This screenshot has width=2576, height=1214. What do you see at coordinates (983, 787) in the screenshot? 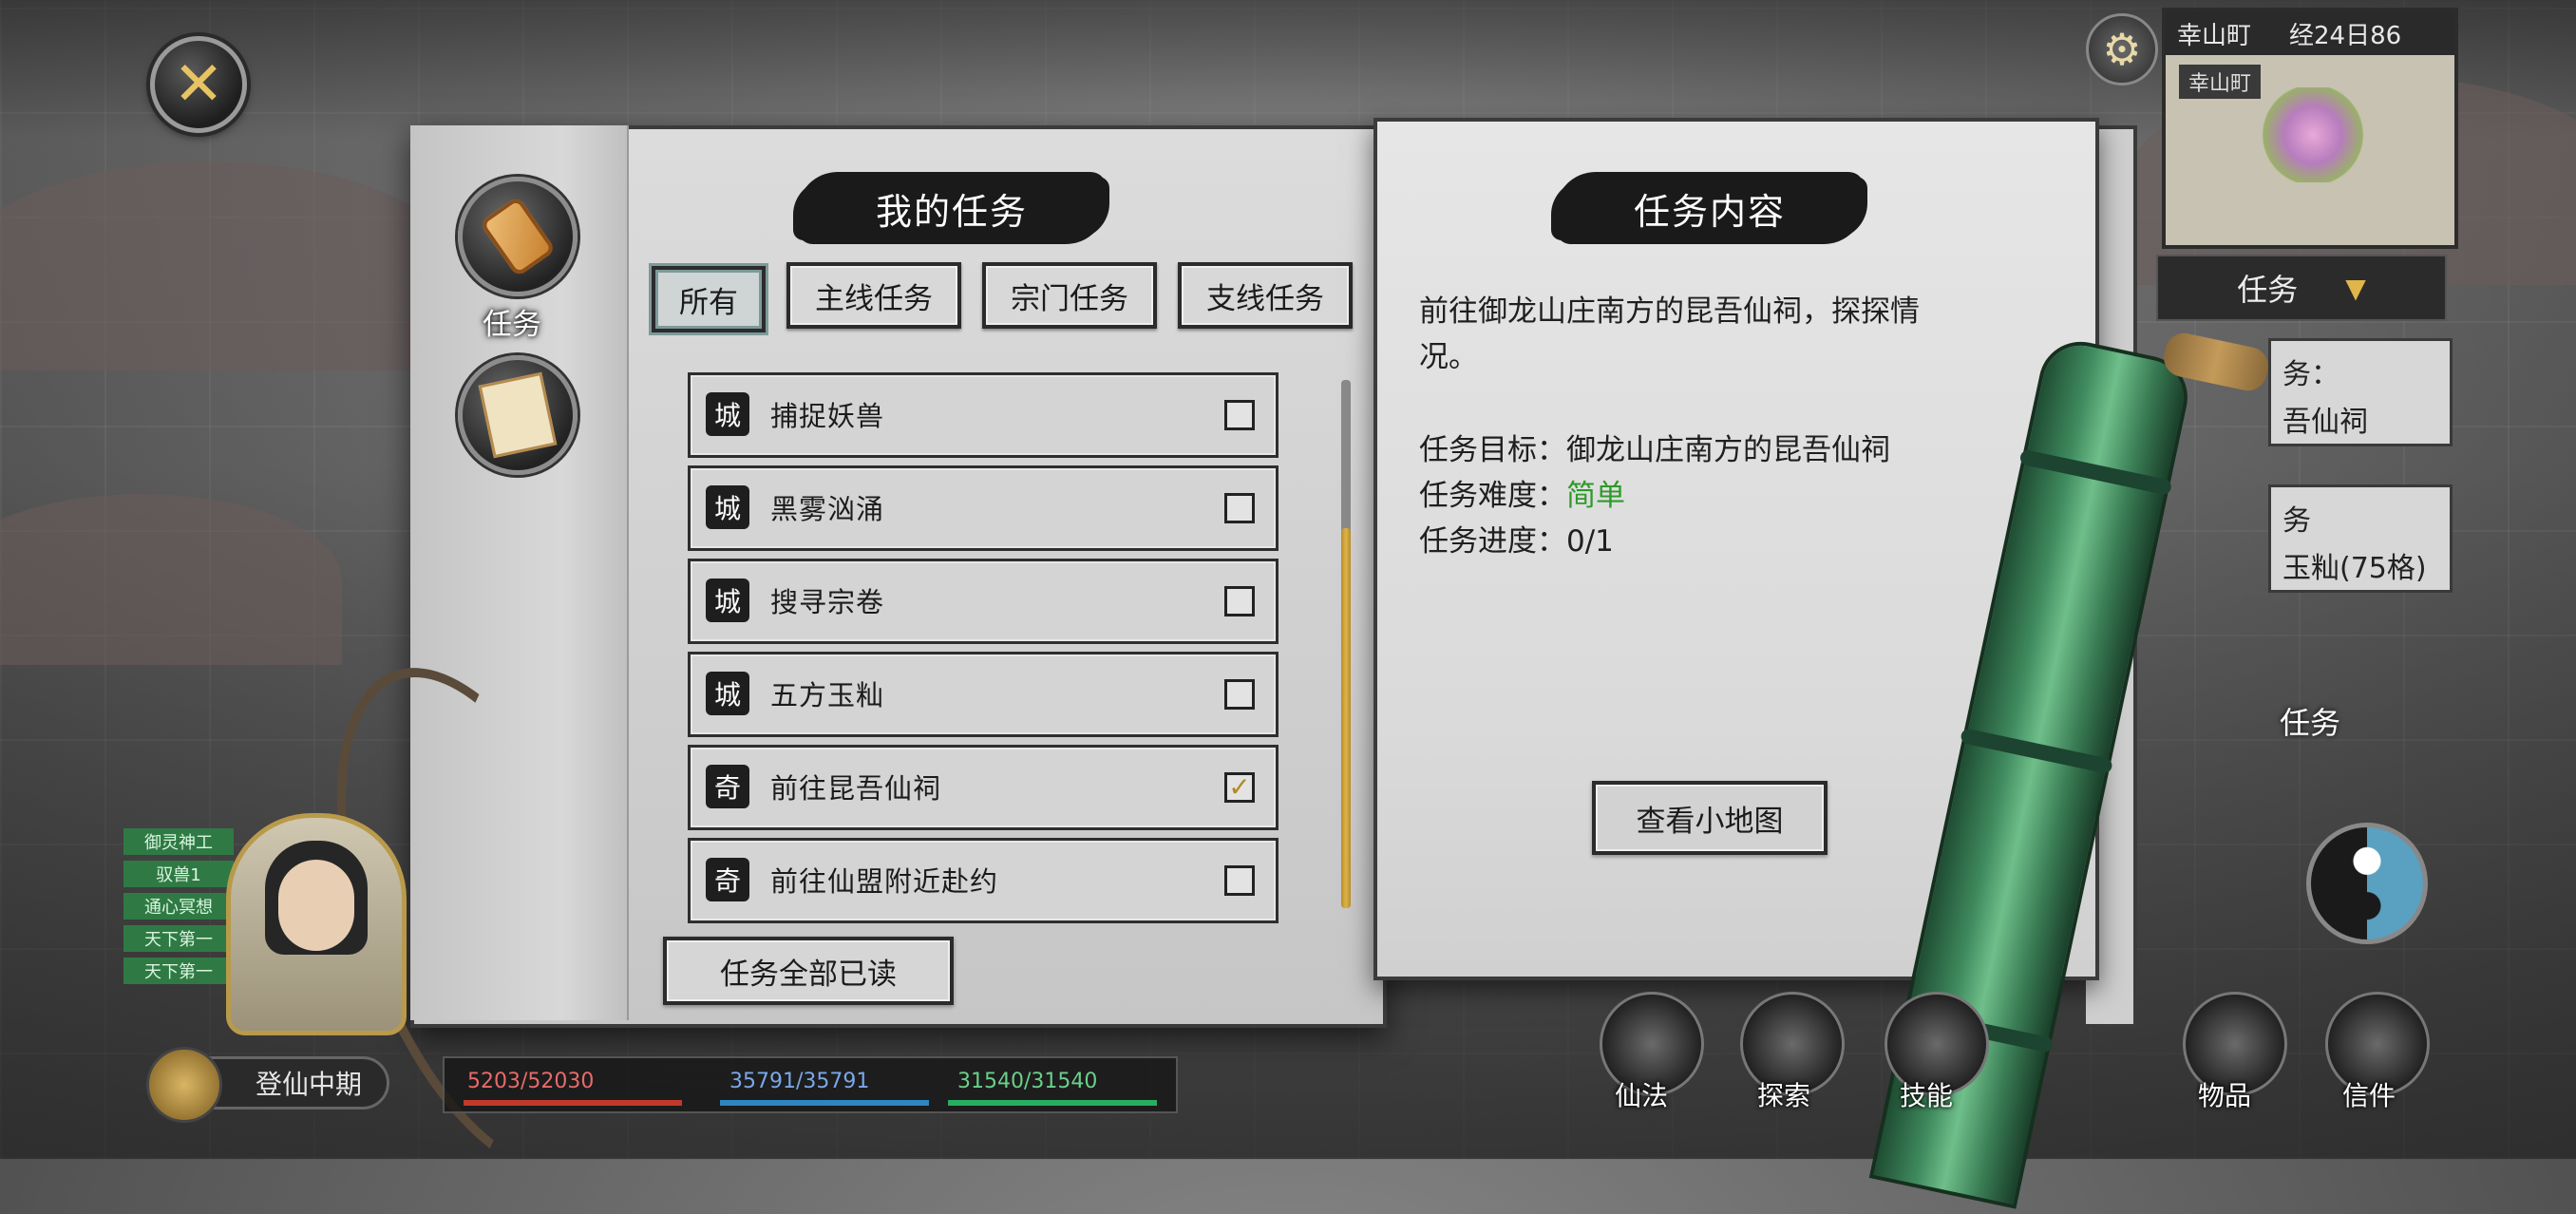
I see `quest-row-selected: 奇 前往昆吾仙祠 ✓` at bounding box center [983, 787].